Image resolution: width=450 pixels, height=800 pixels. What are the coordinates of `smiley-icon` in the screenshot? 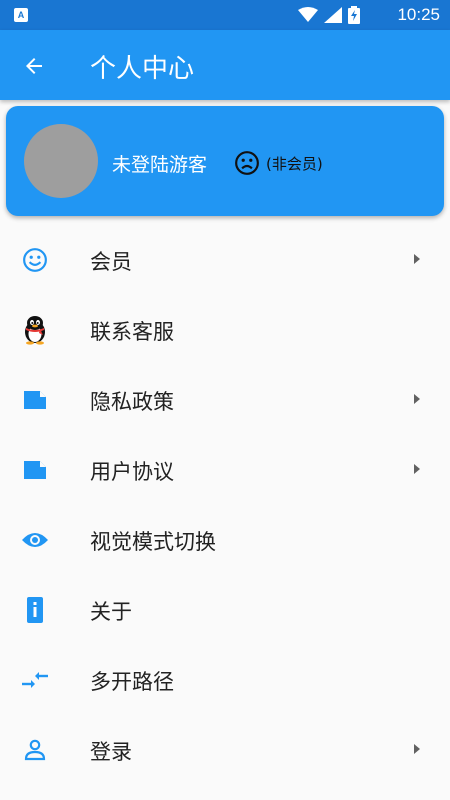 It's located at (35, 260).